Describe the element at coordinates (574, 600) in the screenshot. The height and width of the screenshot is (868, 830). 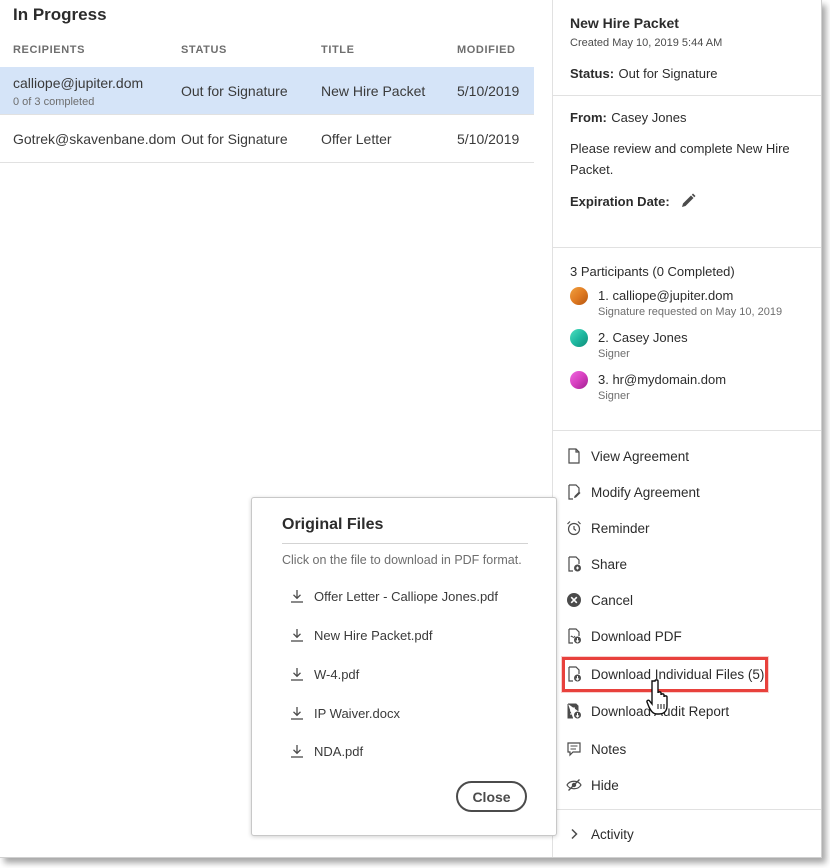
I see `cancel-circle-icon` at that location.